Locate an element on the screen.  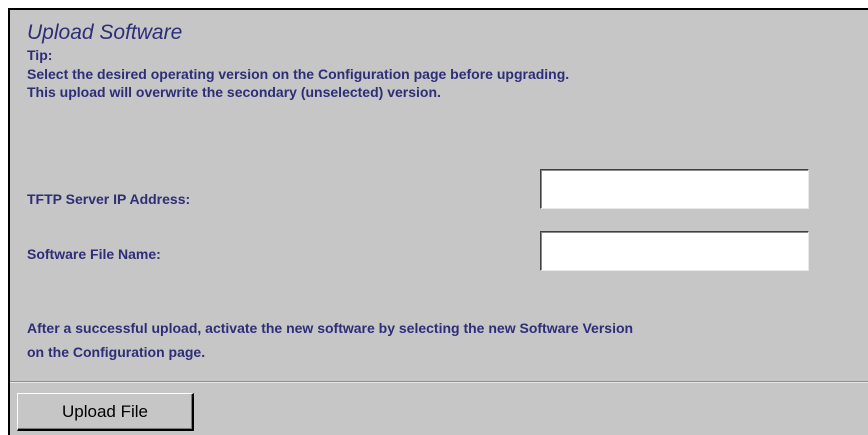
software-file-name-label: Software File Name: is located at coordinates (94, 254).